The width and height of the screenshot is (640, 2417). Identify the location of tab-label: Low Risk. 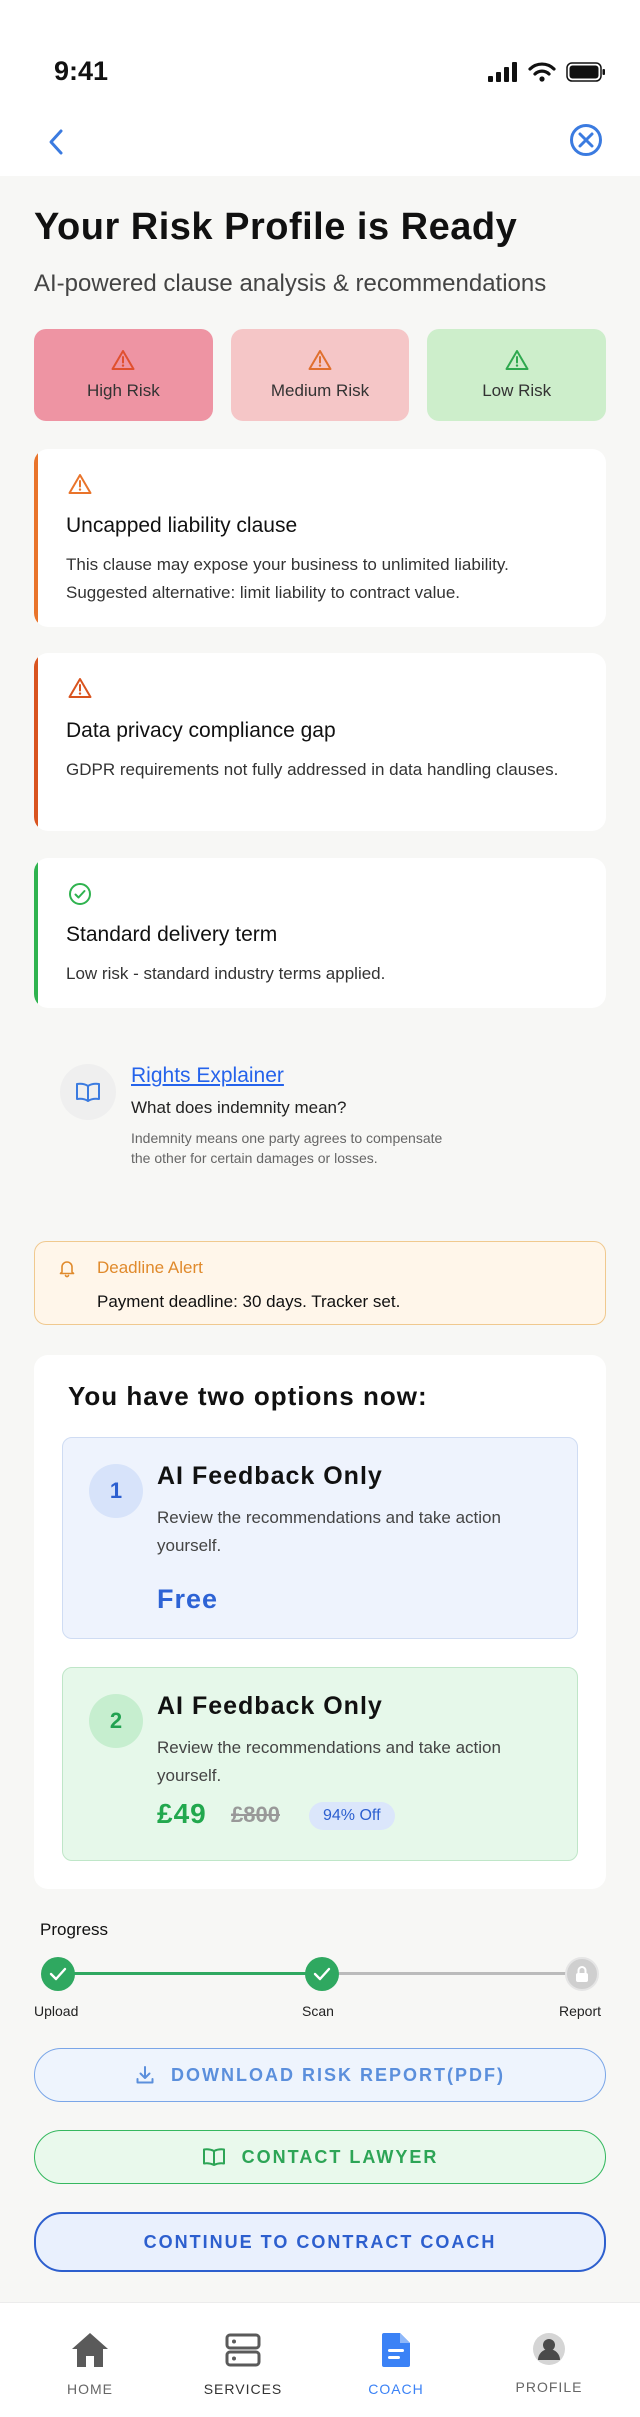
(517, 390).